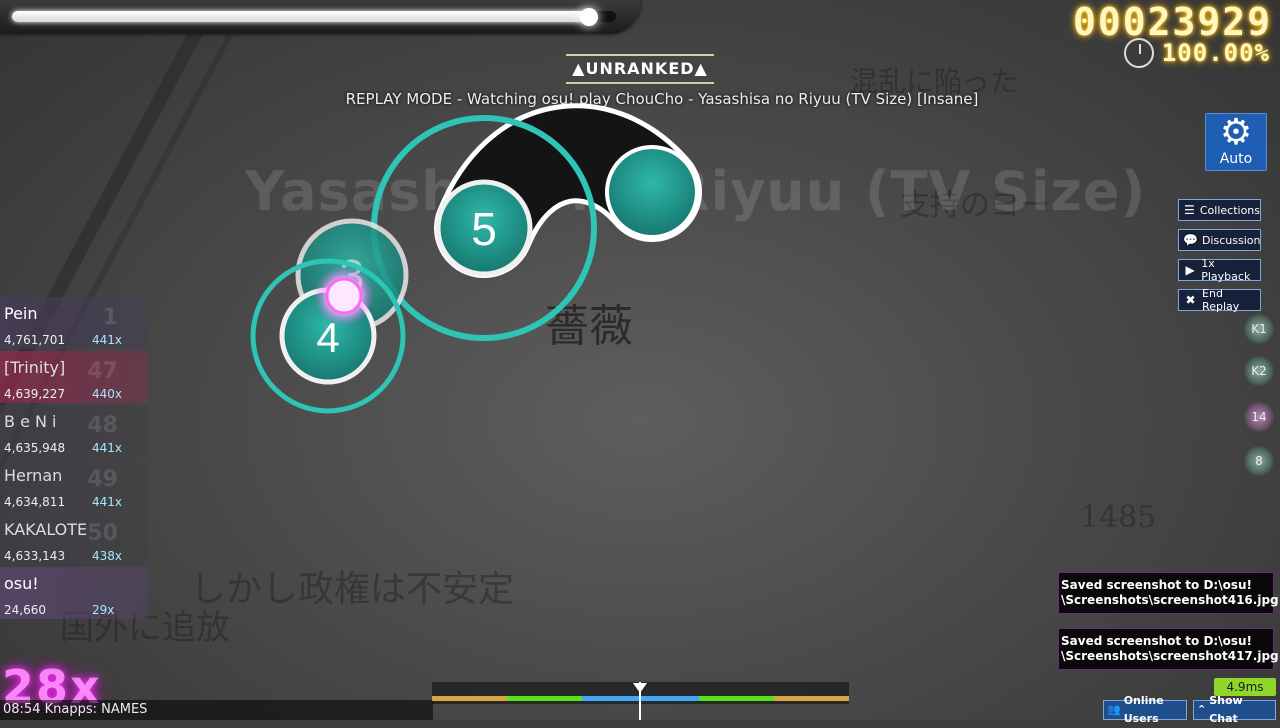  I want to click on online-users-label: Online Users, so click(1143, 709).